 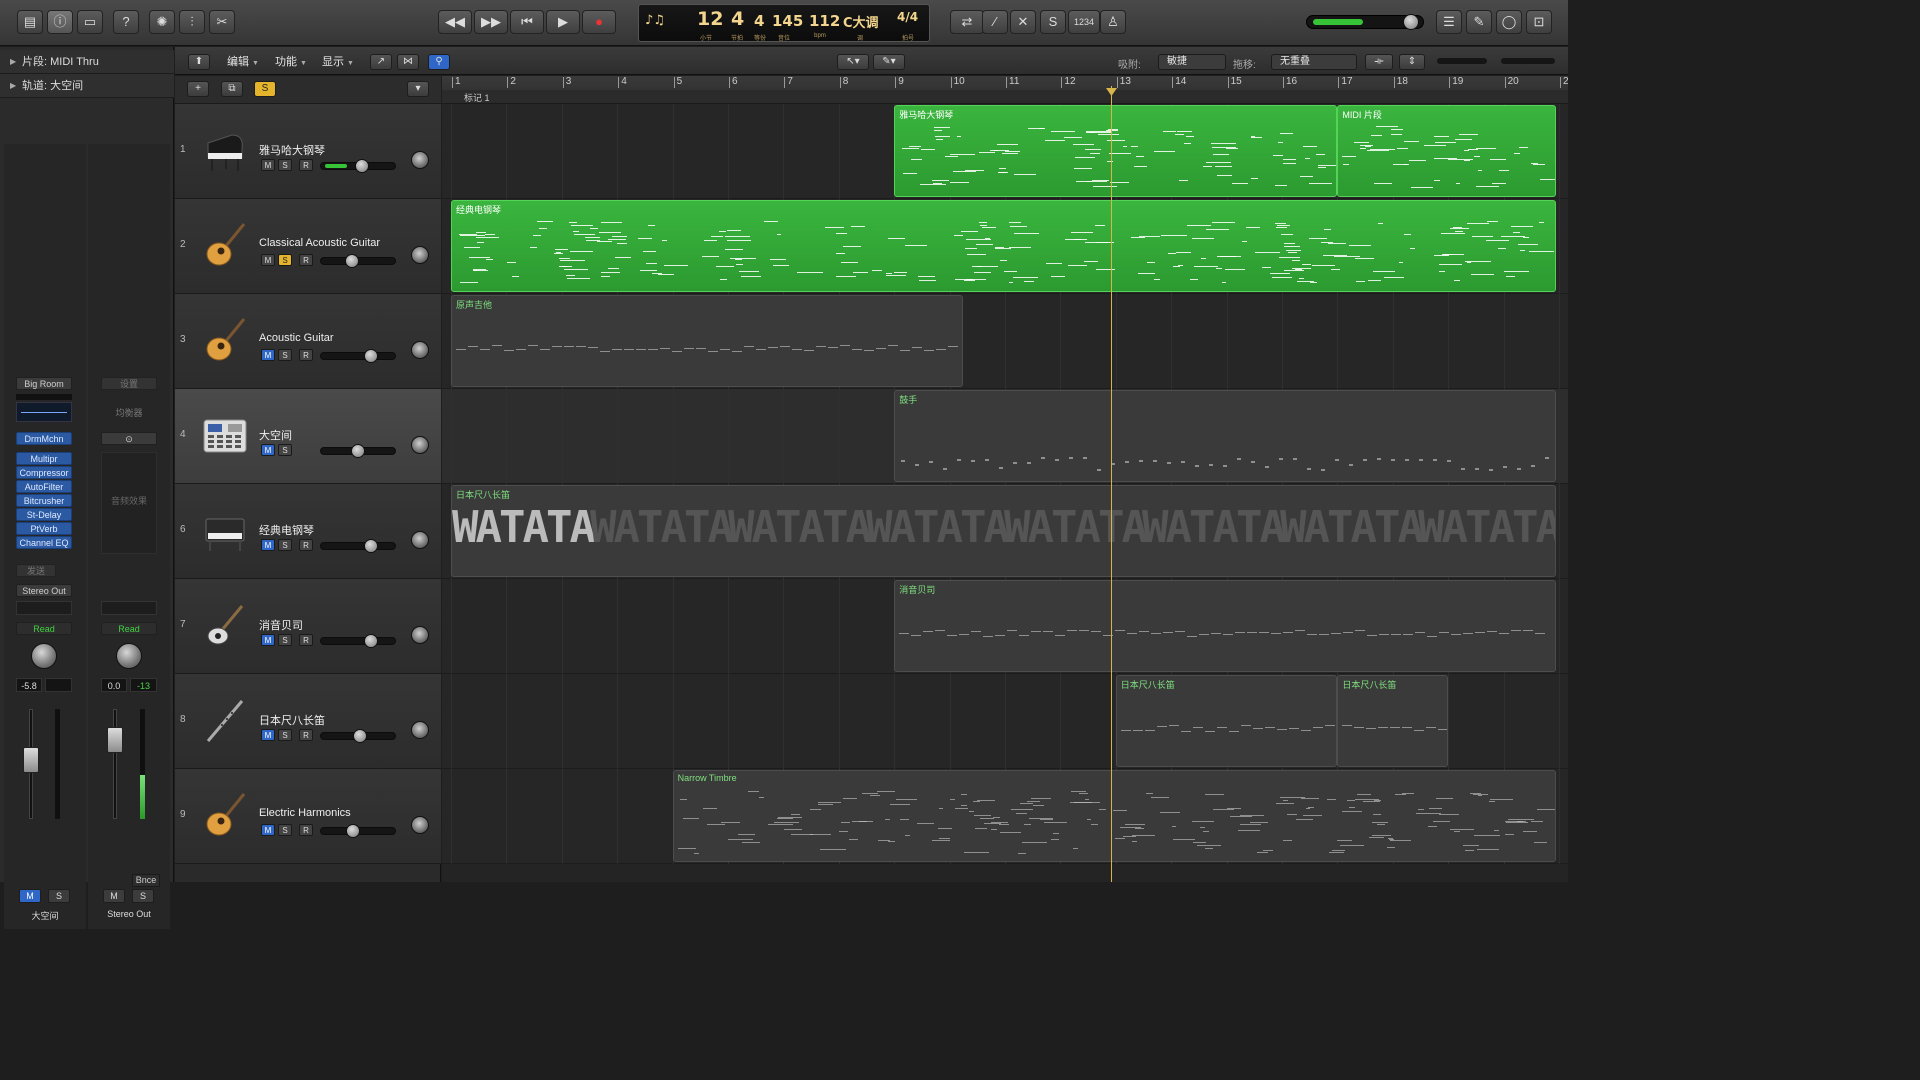 What do you see at coordinates (44, 397) in the screenshot?
I see `eq-thumbnail` at bounding box center [44, 397].